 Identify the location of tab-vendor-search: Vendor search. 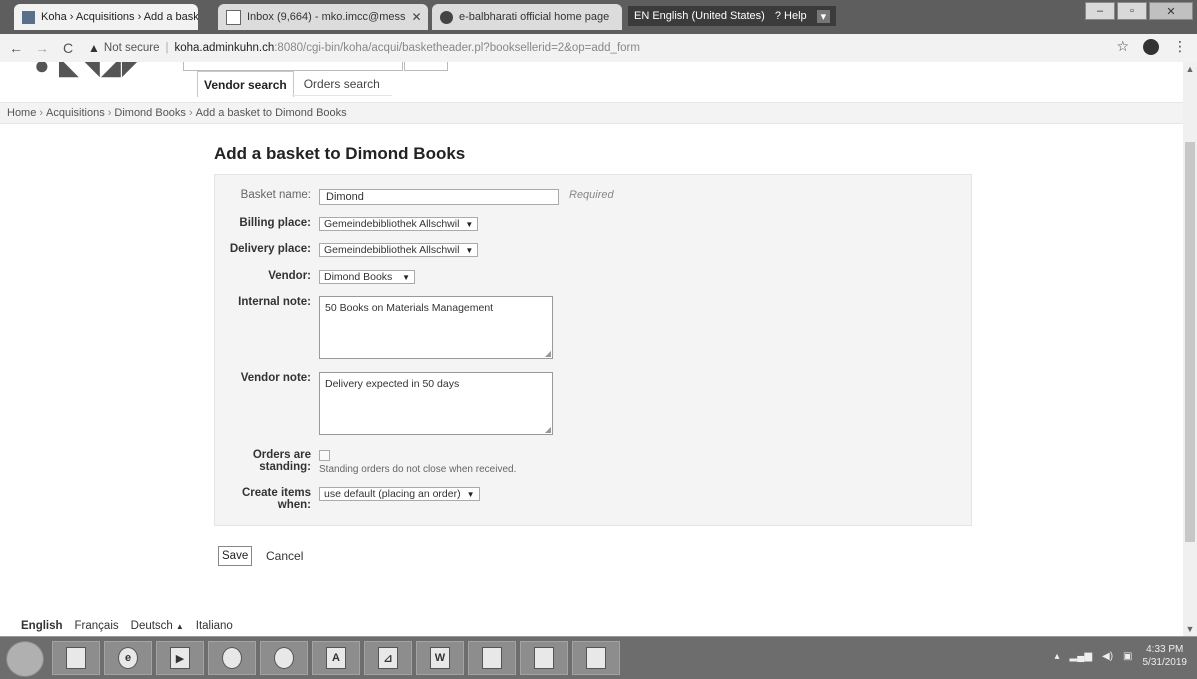
(245, 84).